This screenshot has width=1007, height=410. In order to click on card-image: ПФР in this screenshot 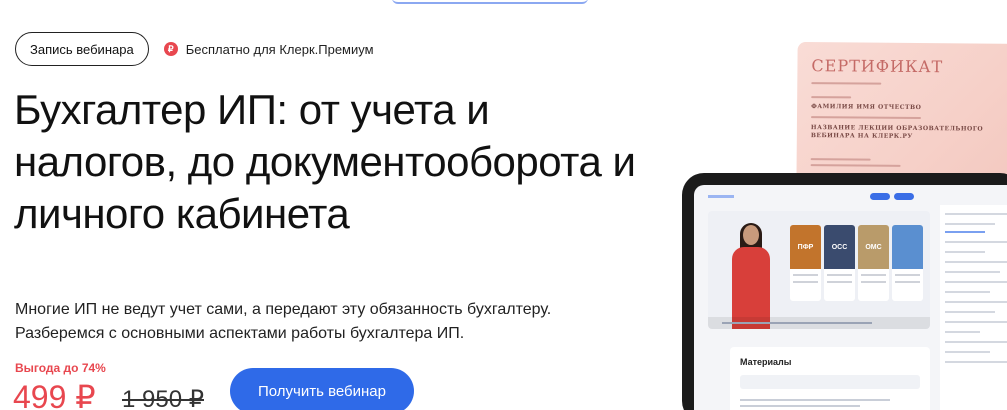, I will do `click(805, 247)`.